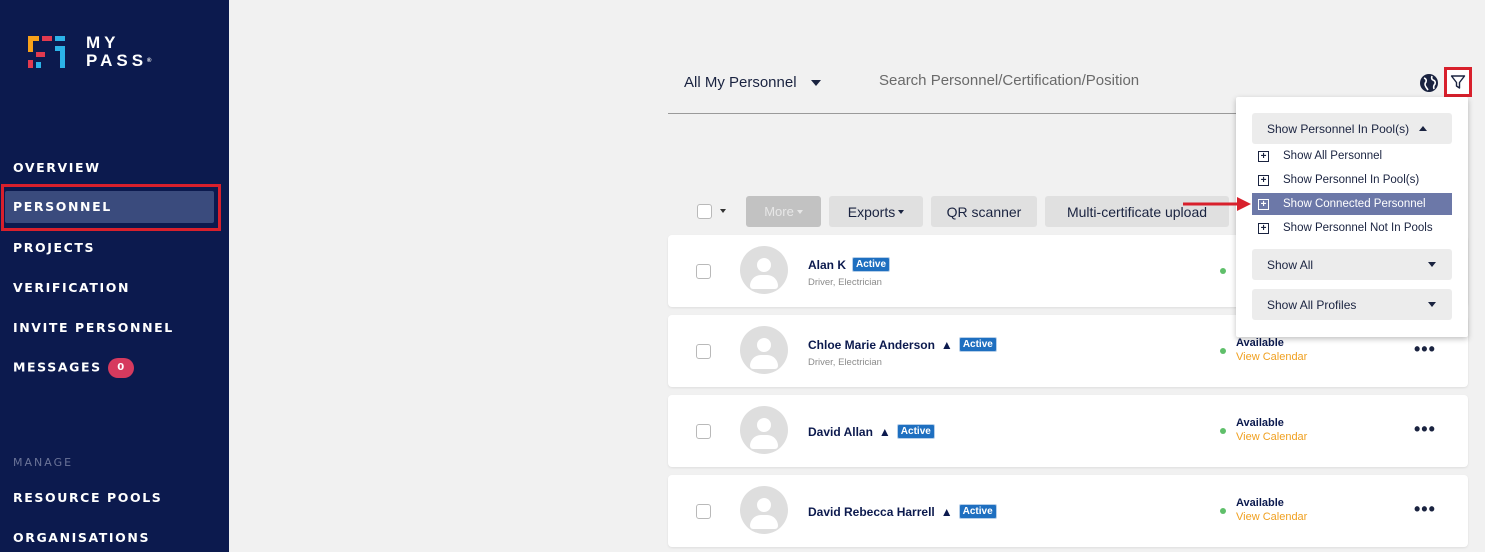  Describe the element at coordinates (57, 167) in the screenshot. I see `nav-overview: OVERVIEW` at that location.